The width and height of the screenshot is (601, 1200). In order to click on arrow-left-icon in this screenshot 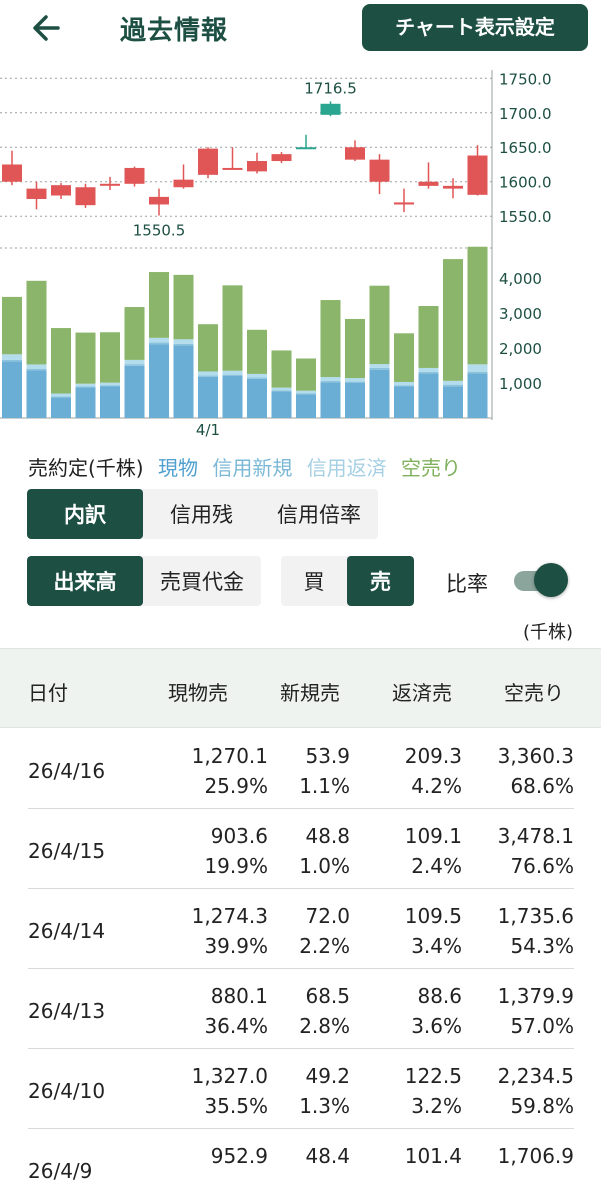, I will do `click(46, 28)`.